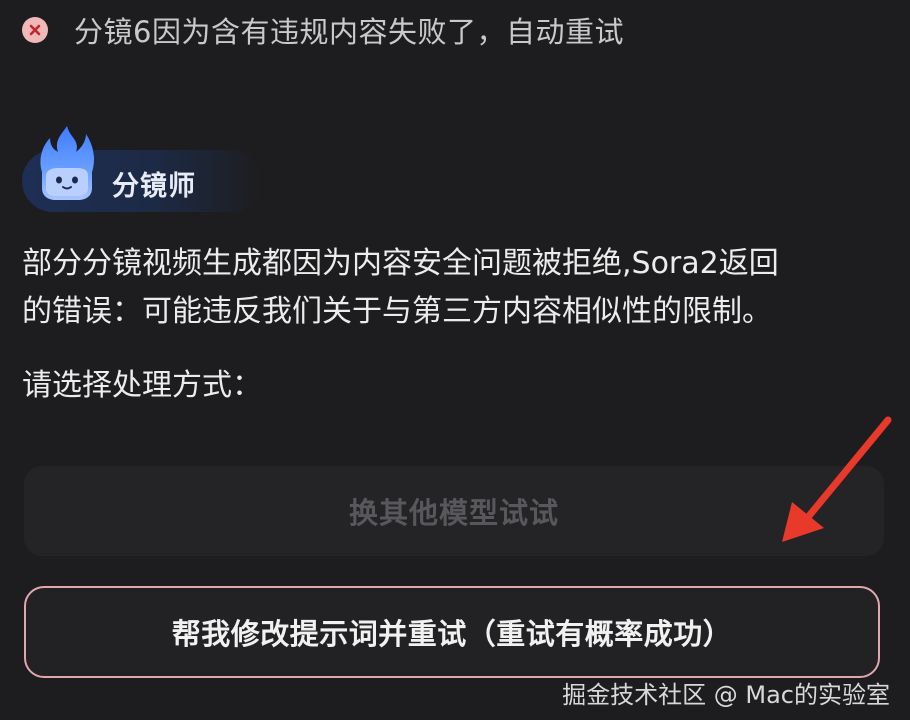  I want to click on flame-mascot-icon, so click(67, 164).